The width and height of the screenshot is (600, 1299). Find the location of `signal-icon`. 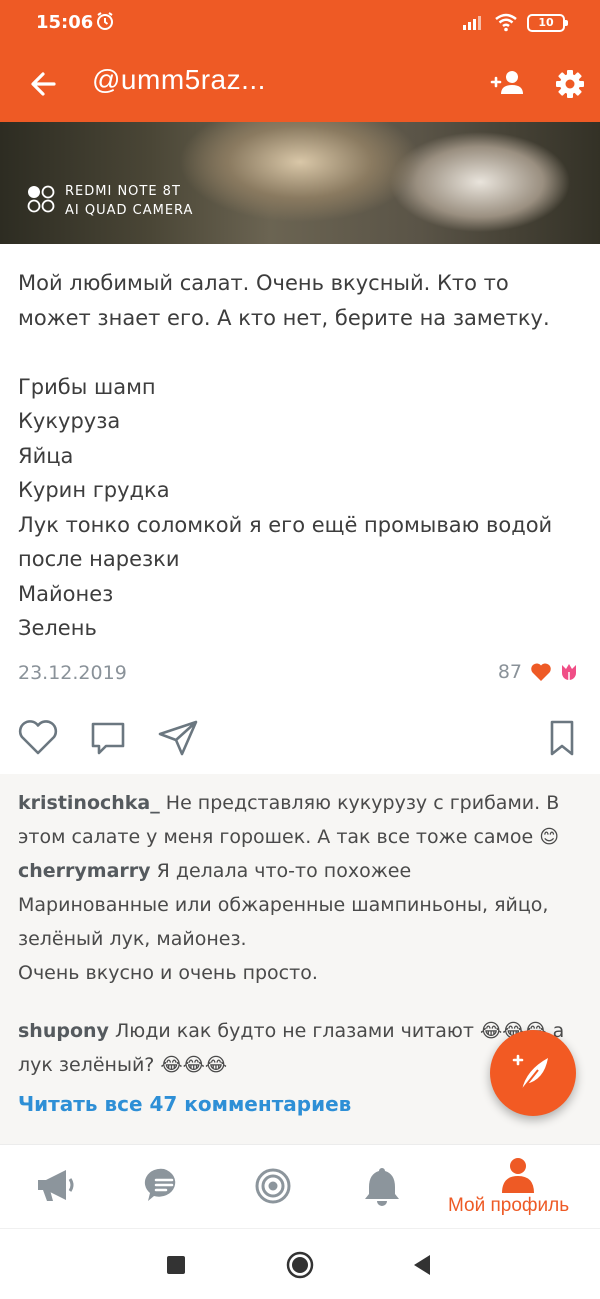

signal-icon is located at coordinates (472, 23).